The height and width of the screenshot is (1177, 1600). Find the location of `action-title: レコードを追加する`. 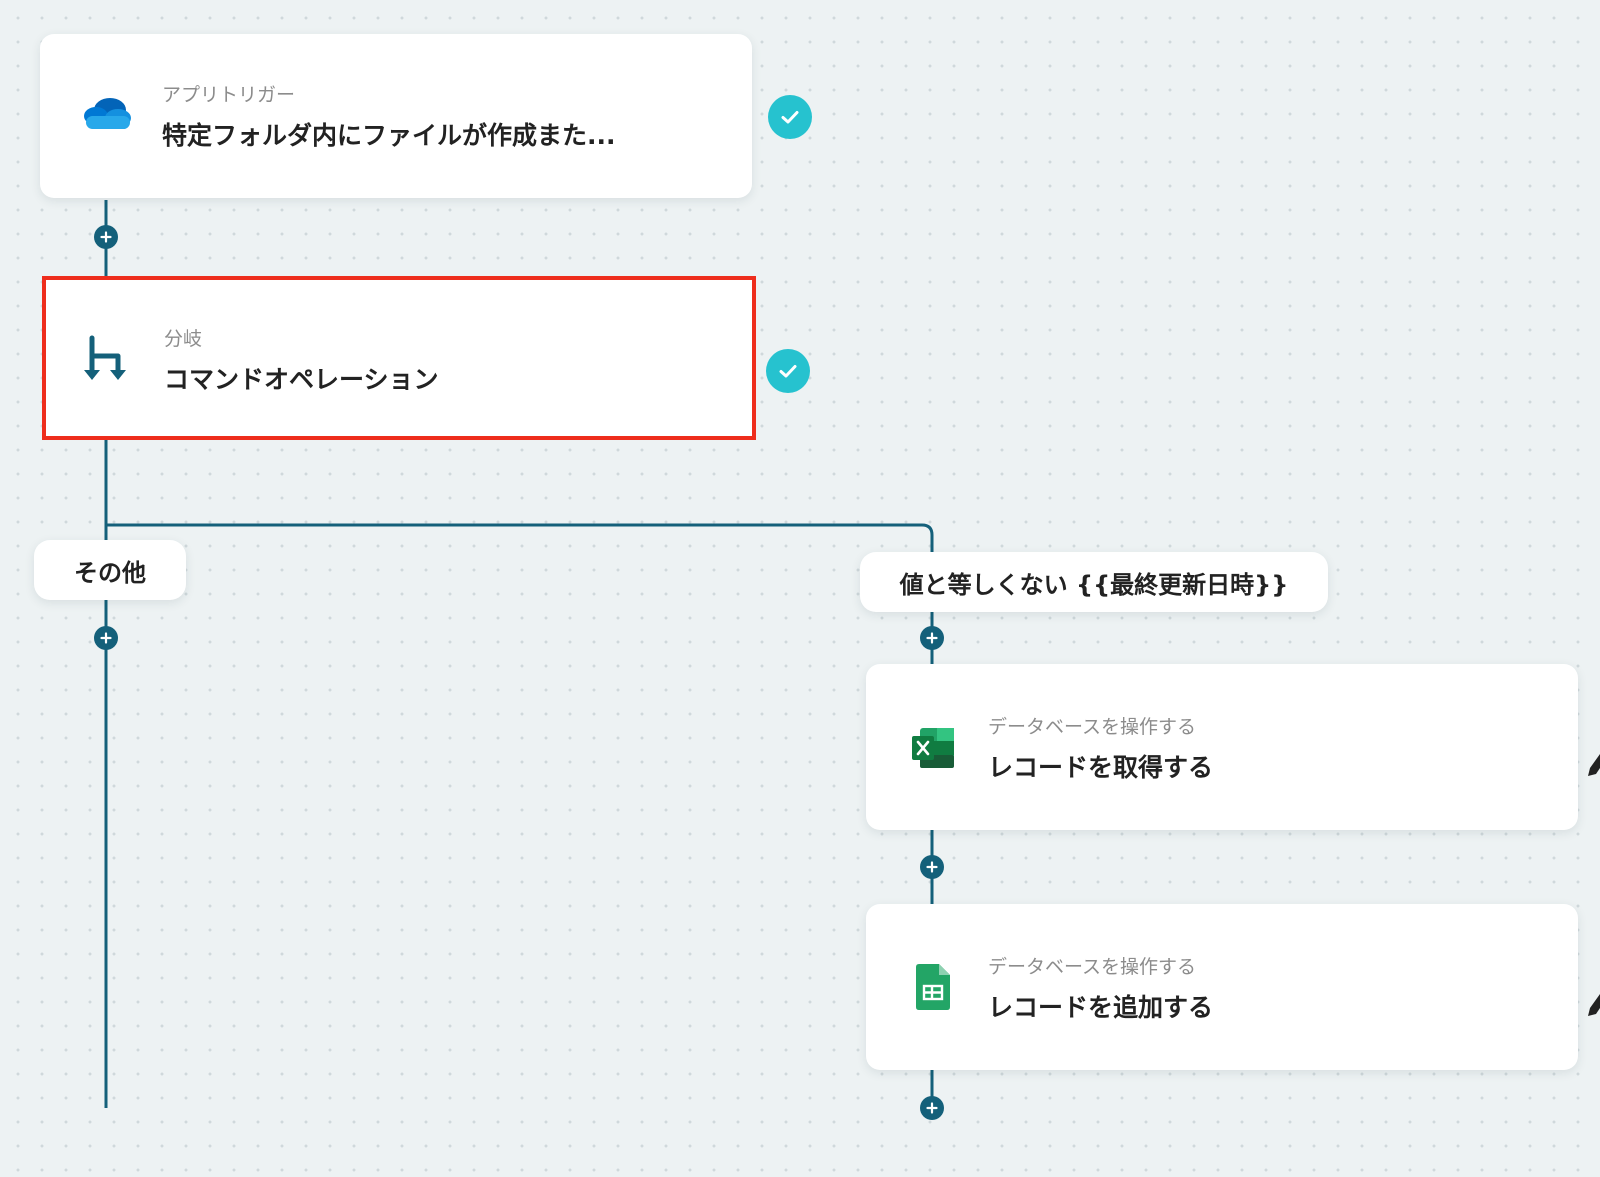

action-title: レコードを追加する is located at coordinates (1101, 1007).